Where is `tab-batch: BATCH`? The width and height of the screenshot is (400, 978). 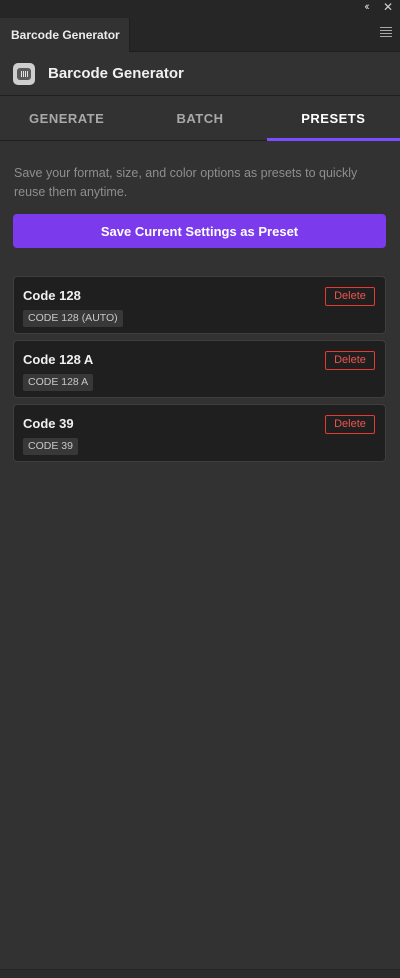 tab-batch: BATCH is located at coordinates (199, 118).